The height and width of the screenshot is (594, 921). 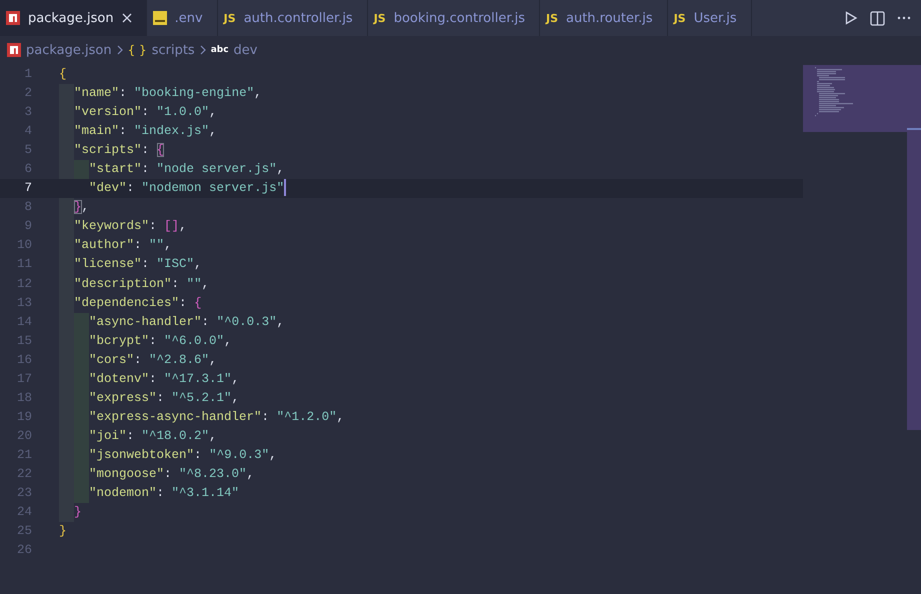 What do you see at coordinates (115, 283) in the screenshot?
I see `property-key: "description"` at bounding box center [115, 283].